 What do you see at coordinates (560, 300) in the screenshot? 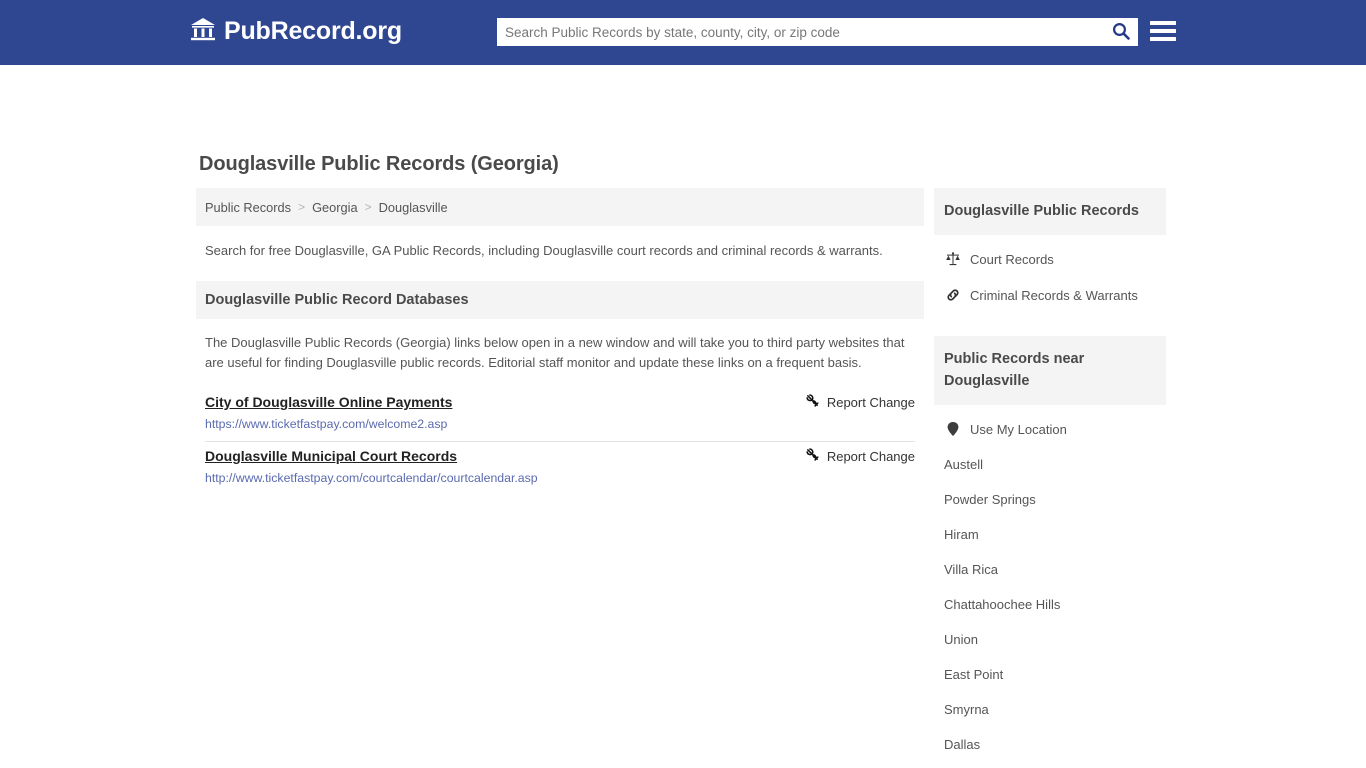
I see `section-header-databases: Douglasville Public Record Databases` at bounding box center [560, 300].